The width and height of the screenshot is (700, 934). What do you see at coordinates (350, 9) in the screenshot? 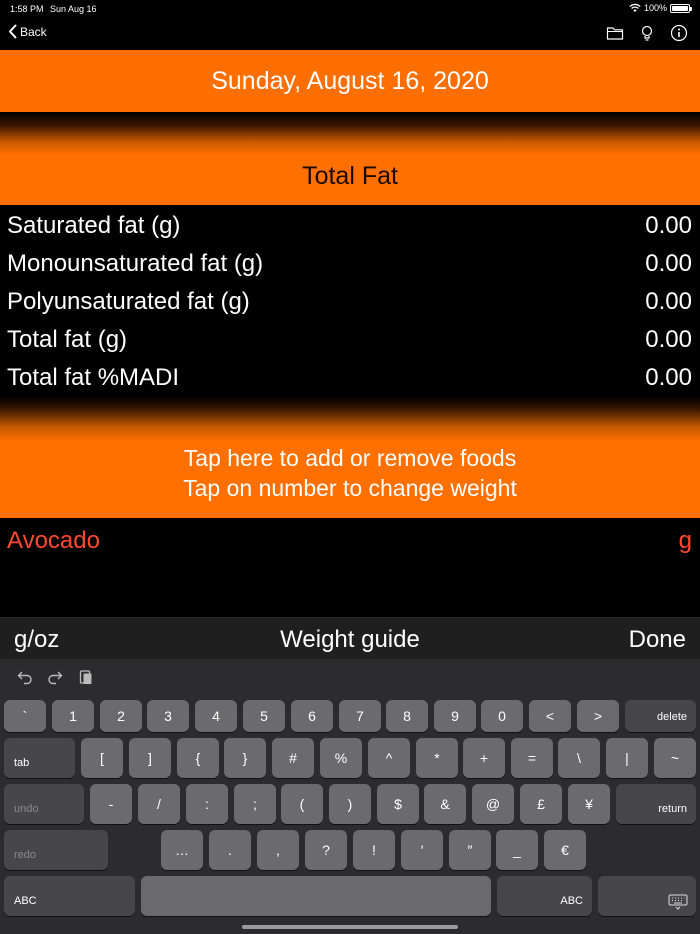
I see `status-bar: 1:58 PM Sun Aug 16 100%` at bounding box center [350, 9].